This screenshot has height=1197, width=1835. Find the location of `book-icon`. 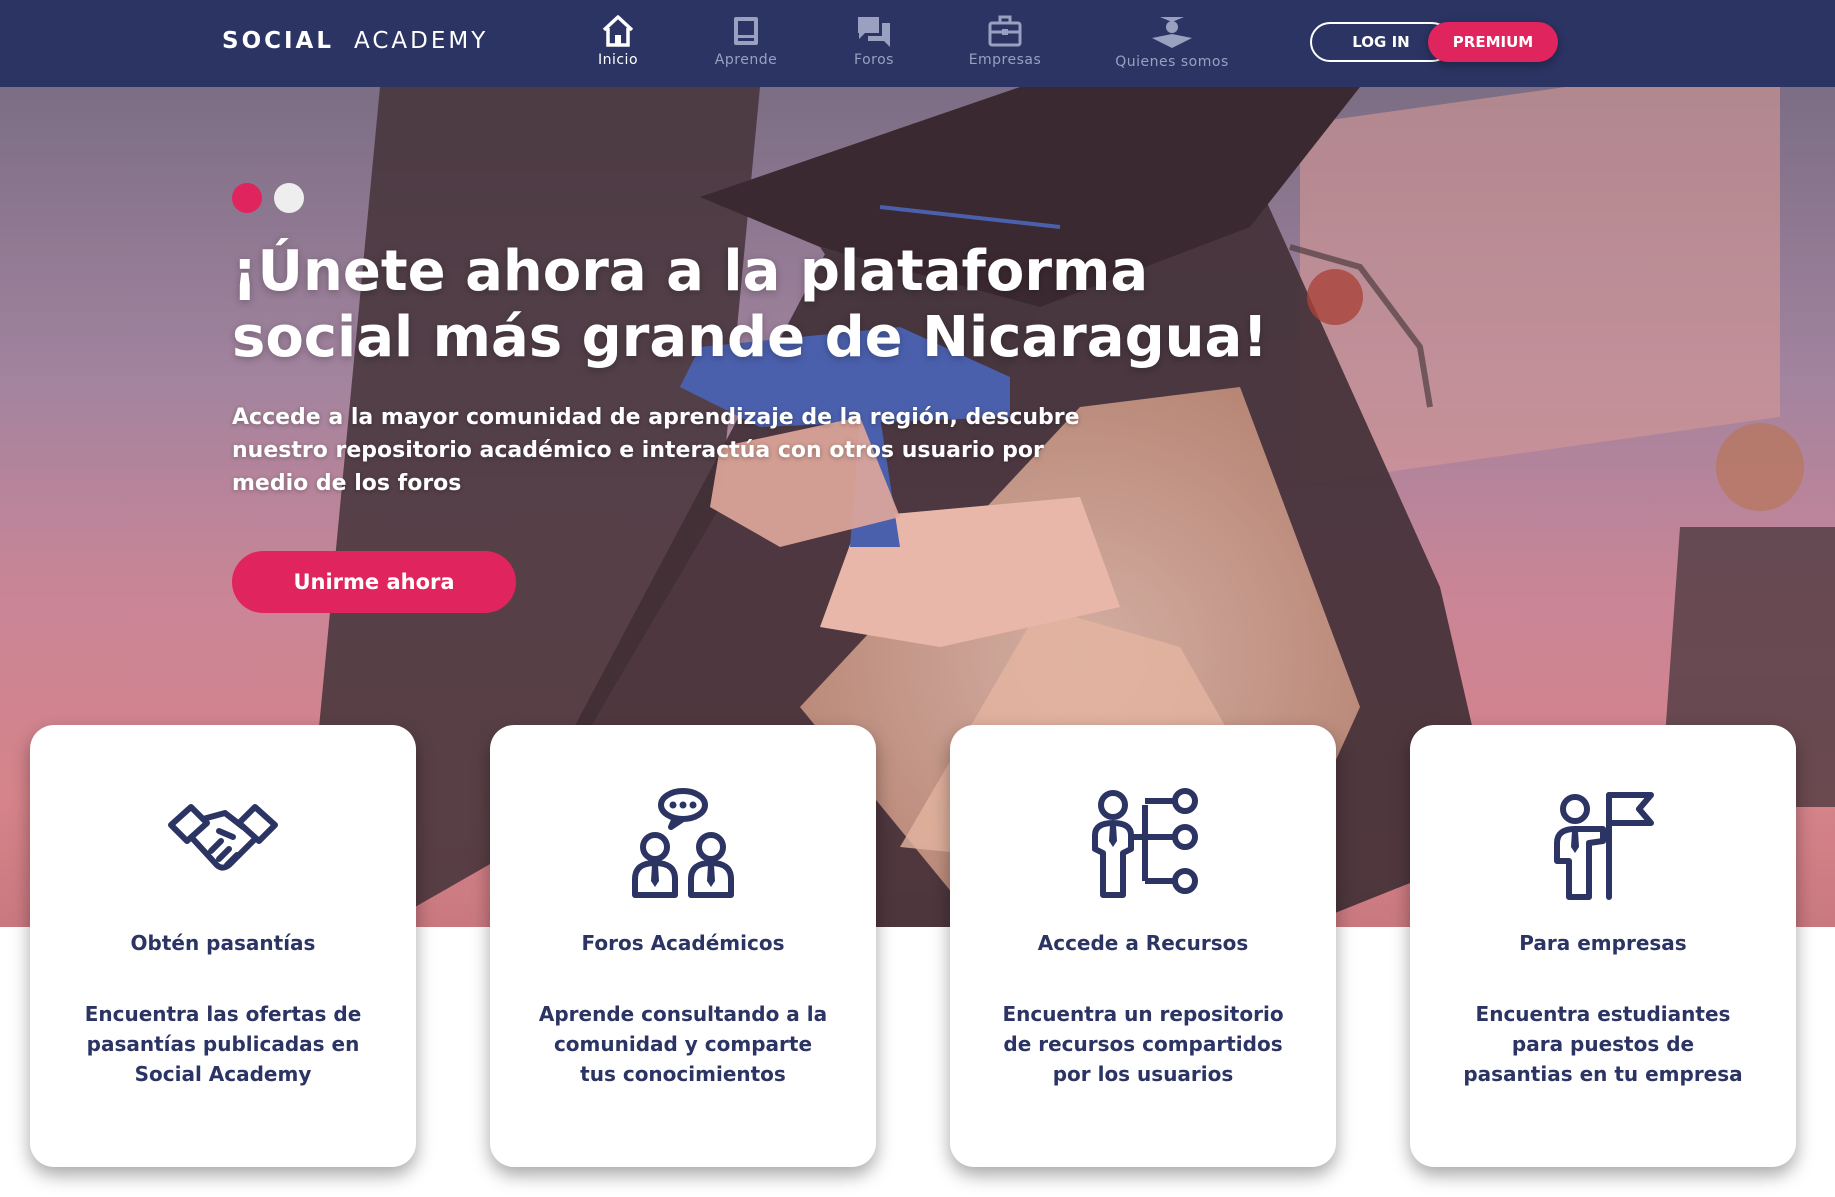

book-icon is located at coordinates (746, 31).